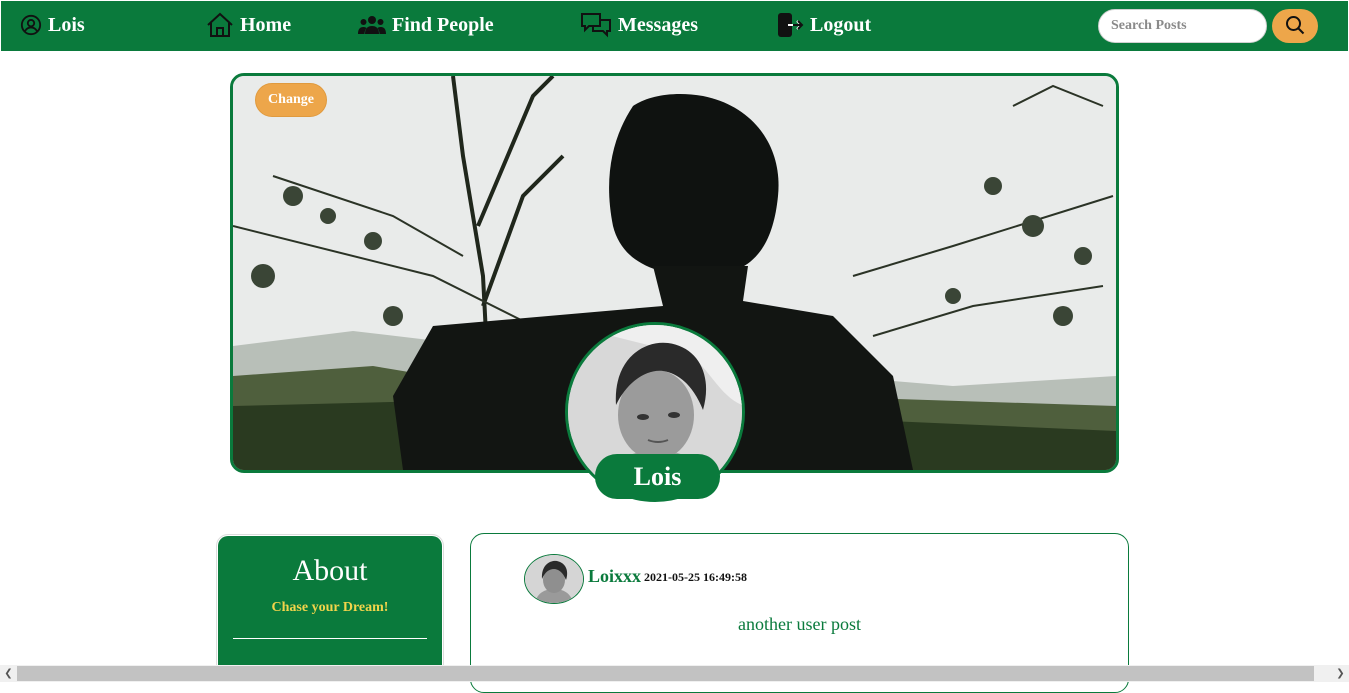 This screenshot has height=693, width=1349. I want to click on profile-name: Lois, so click(657, 476).